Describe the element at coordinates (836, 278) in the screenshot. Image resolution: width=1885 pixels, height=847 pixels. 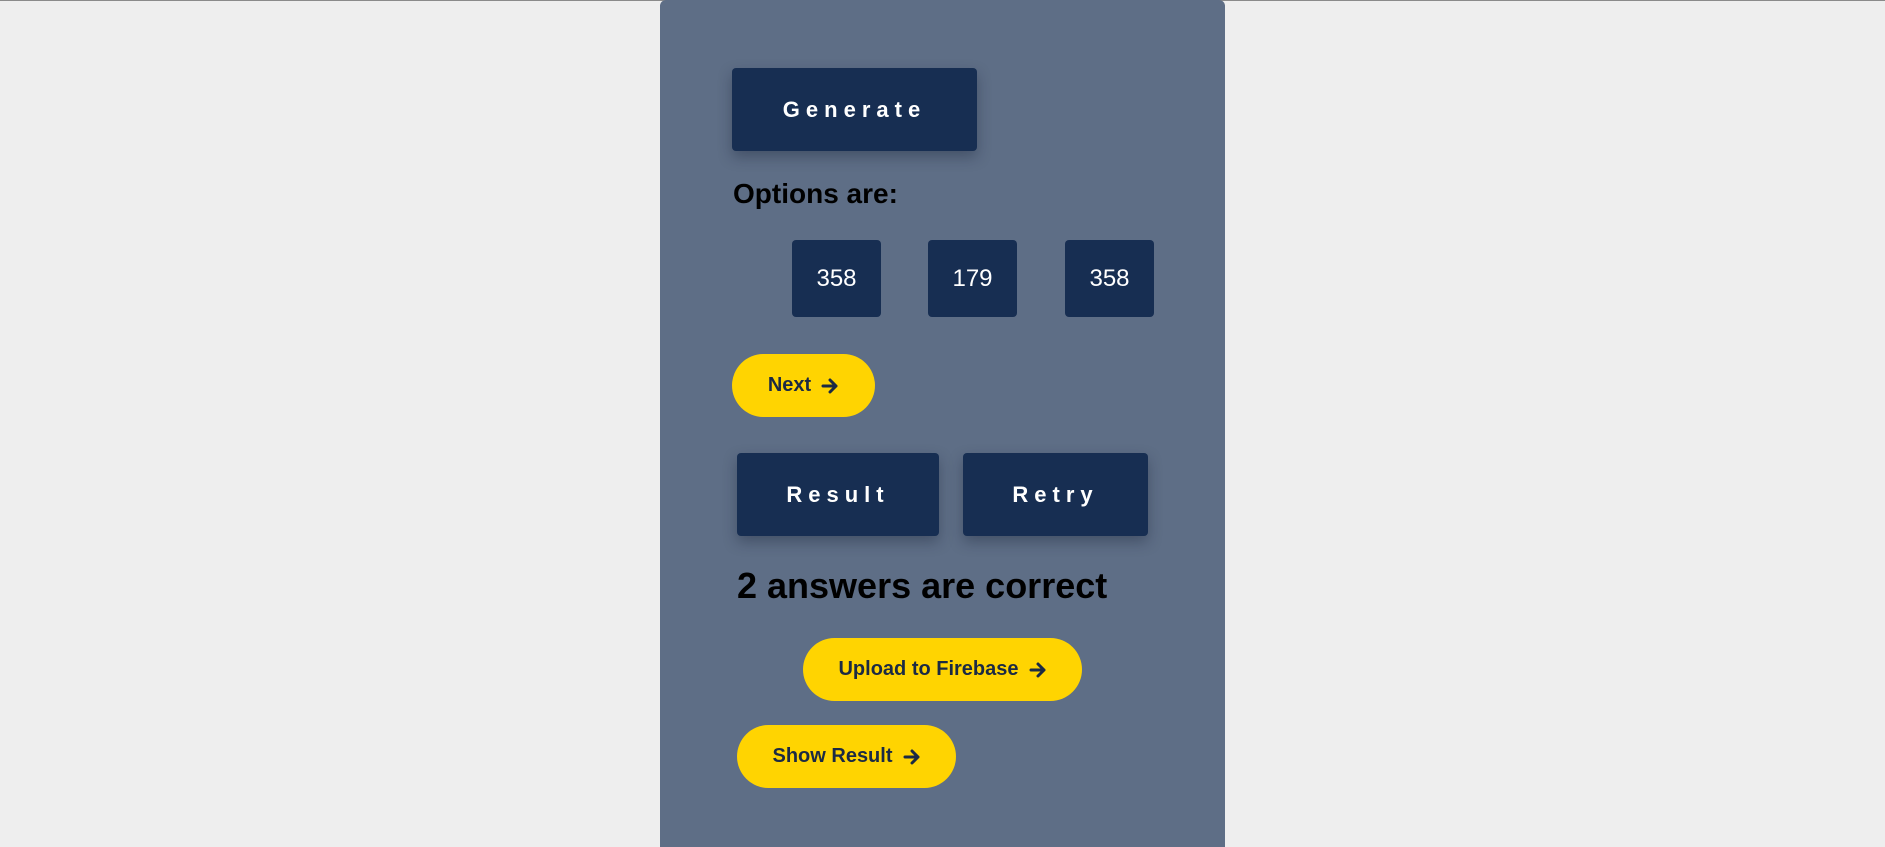
I see `option-1: 358` at that location.